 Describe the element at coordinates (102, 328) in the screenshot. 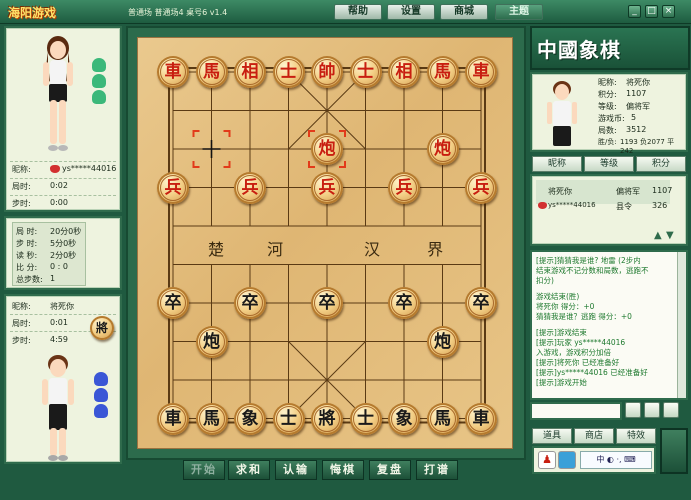

I see `role-badge-piece: 將` at that location.